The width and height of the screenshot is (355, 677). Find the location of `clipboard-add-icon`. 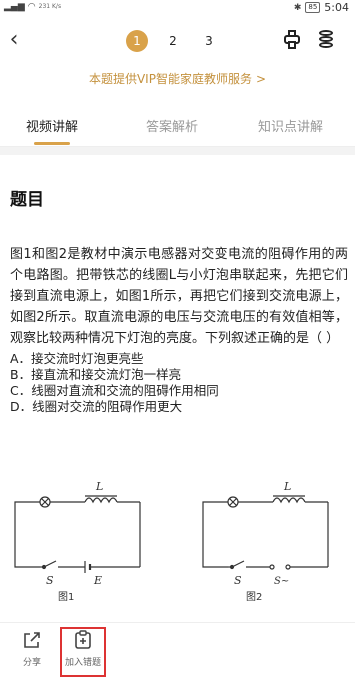

clipboard-add-icon is located at coordinates (83, 639).